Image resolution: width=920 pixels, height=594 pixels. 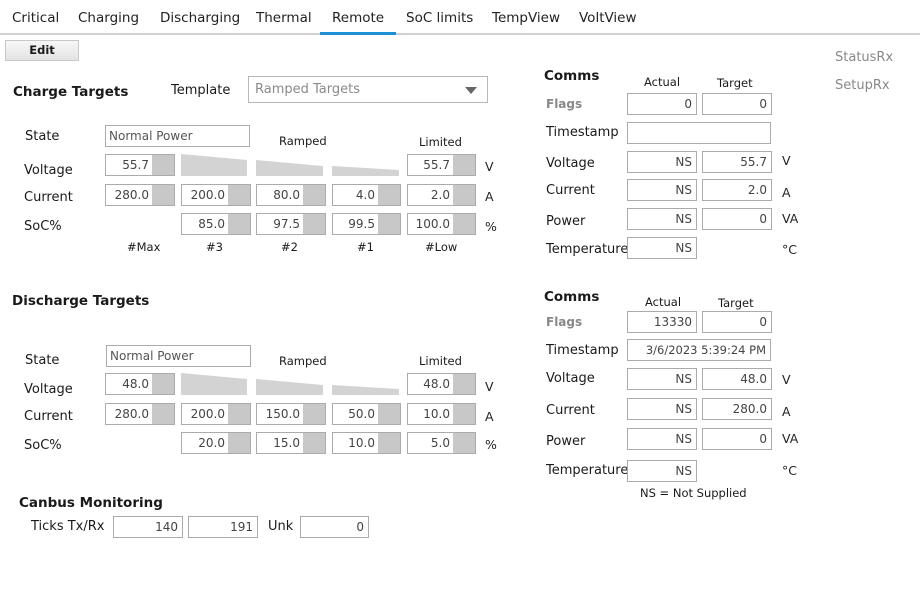 What do you see at coordinates (662, 471) in the screenshot?
I see `comms-2-temperature-actual: NS` at bounding box center [662, 471].